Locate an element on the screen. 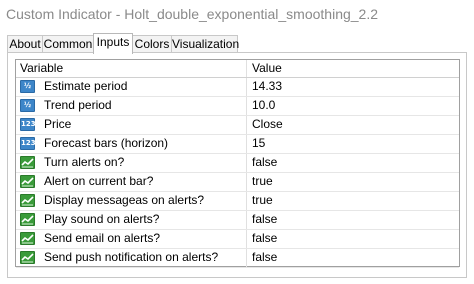 The height and width of the screenshot is (284, 474). table-row: Send email on alerts? false is located at coordinates (237, 239).